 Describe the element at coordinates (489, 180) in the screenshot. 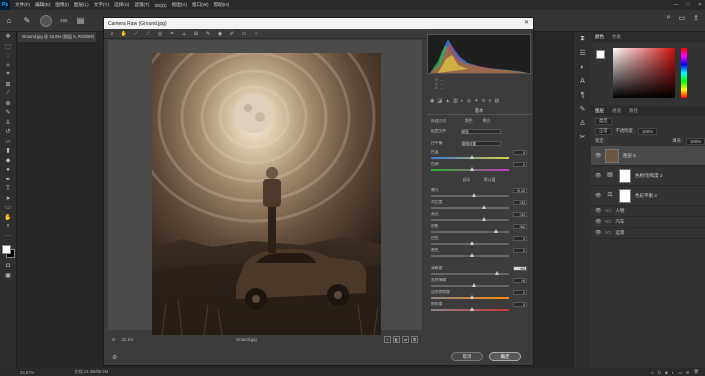

I see `default-link: 默认值` at that location.